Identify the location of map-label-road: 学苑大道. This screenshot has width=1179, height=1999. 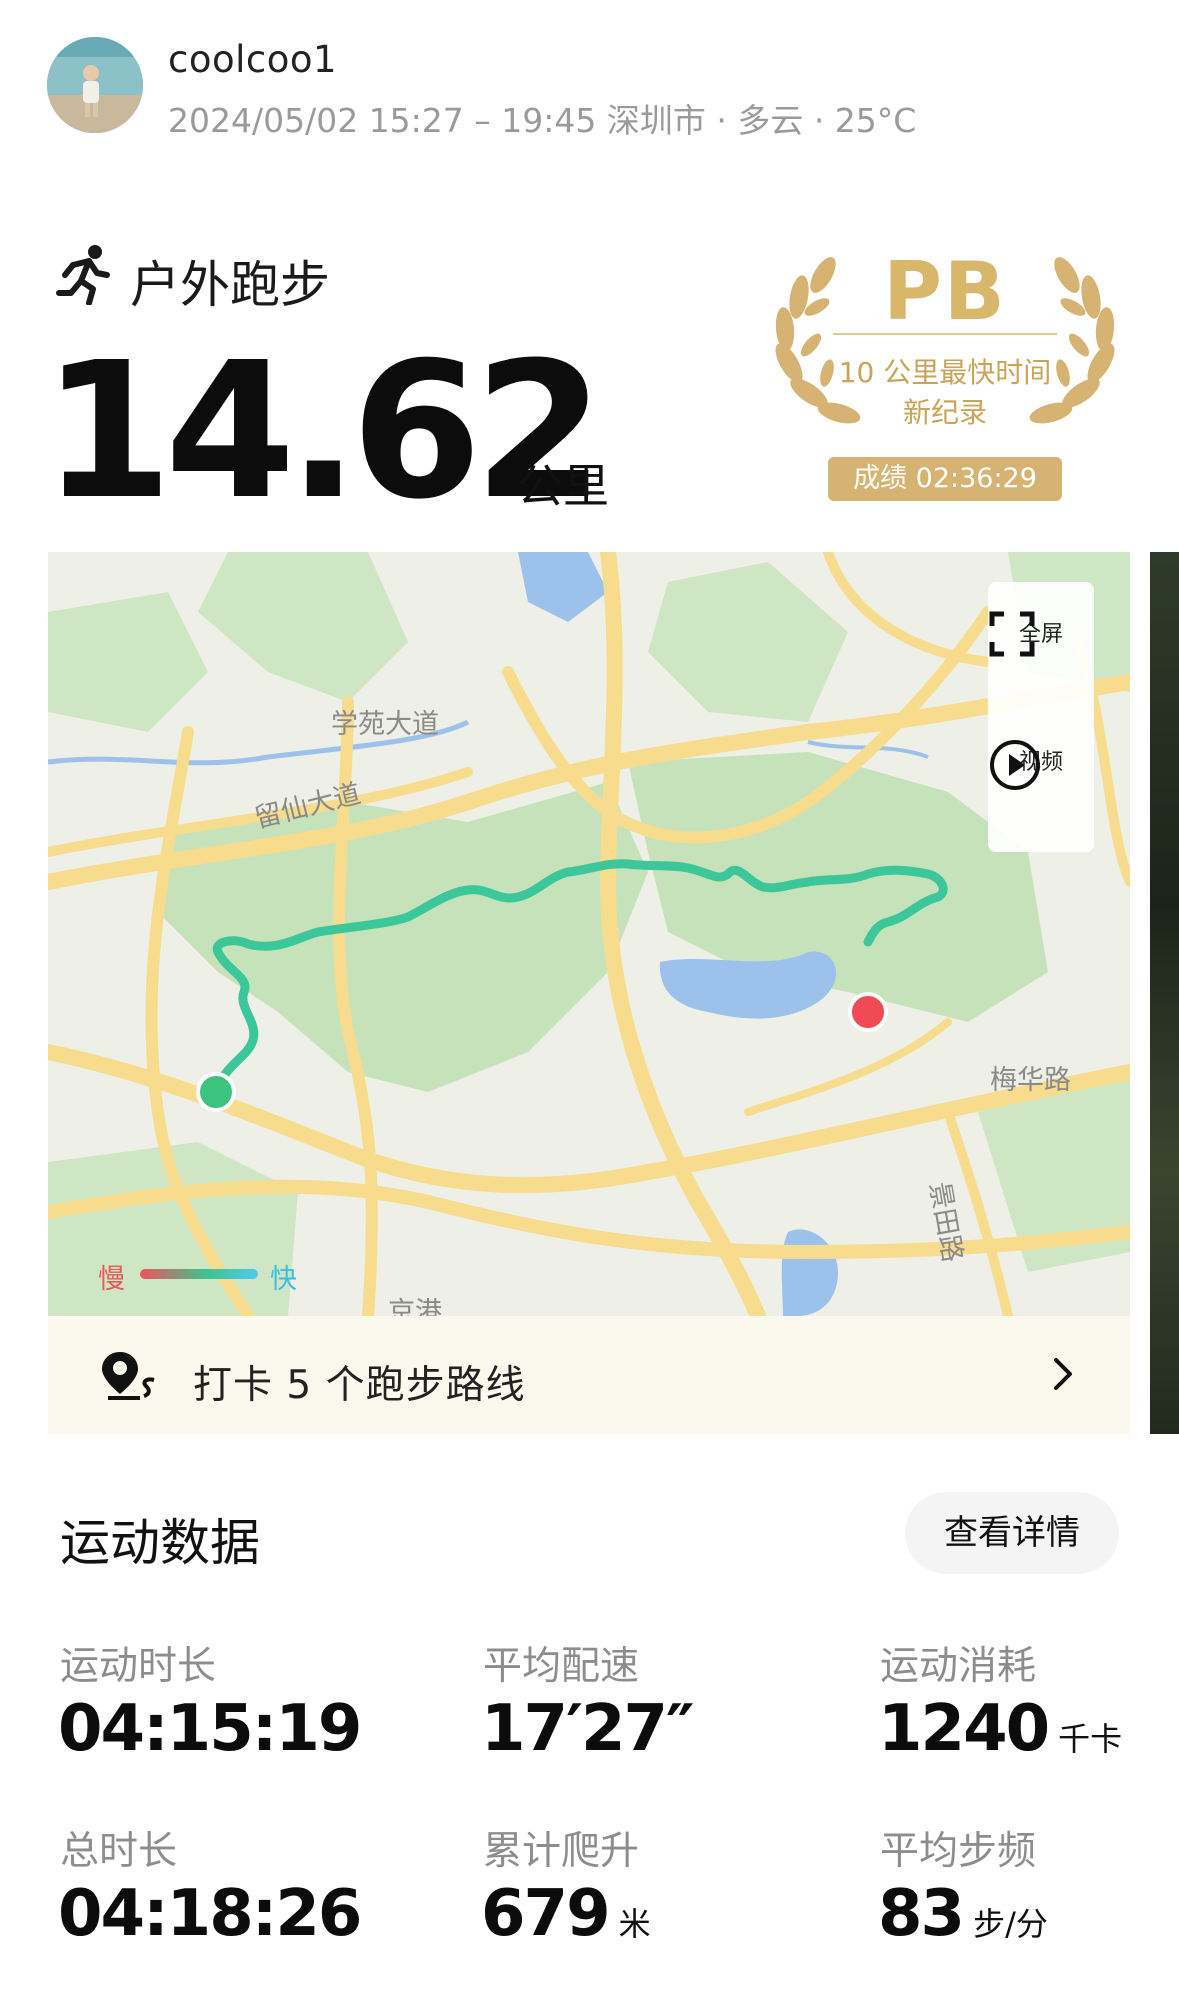
(385, 724).